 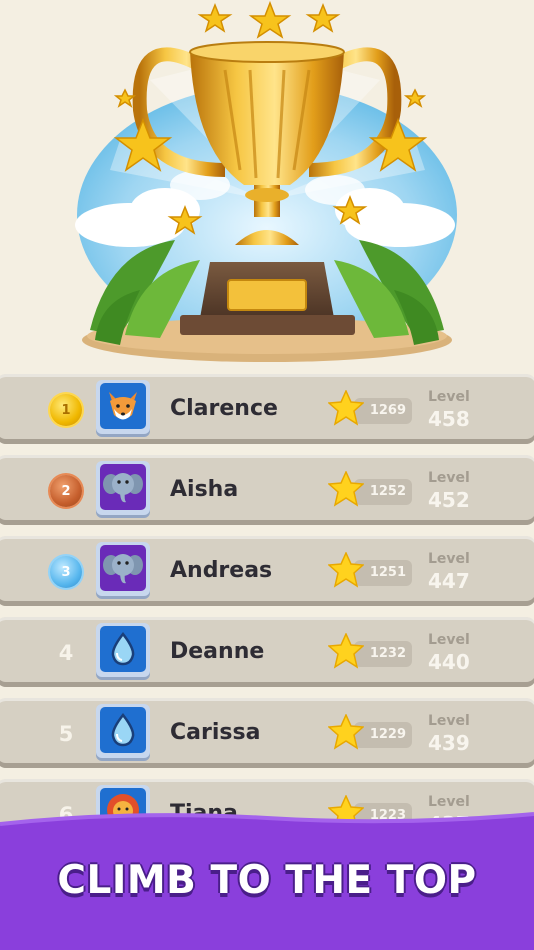 I want to click on player-name: Clarence, so click(x=224, y=408).